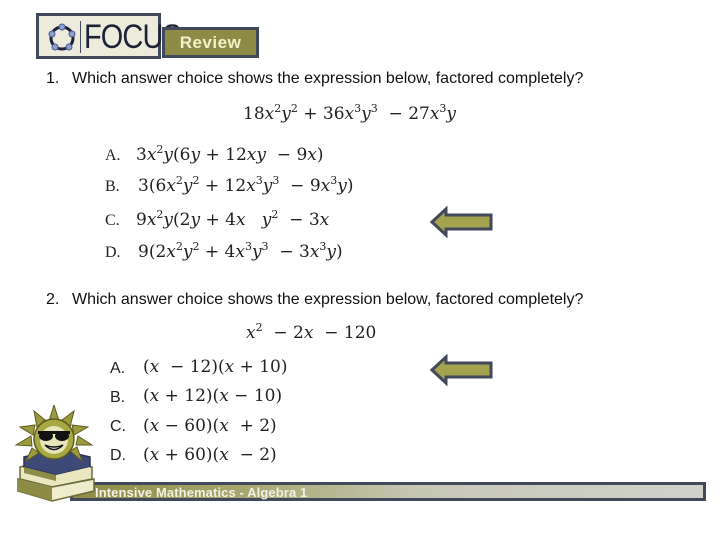 Image resolution: width=720 pixels, height=540 pixels. I want to click on question-2-expression: x2 − 2x − 120, so click(311, 332).